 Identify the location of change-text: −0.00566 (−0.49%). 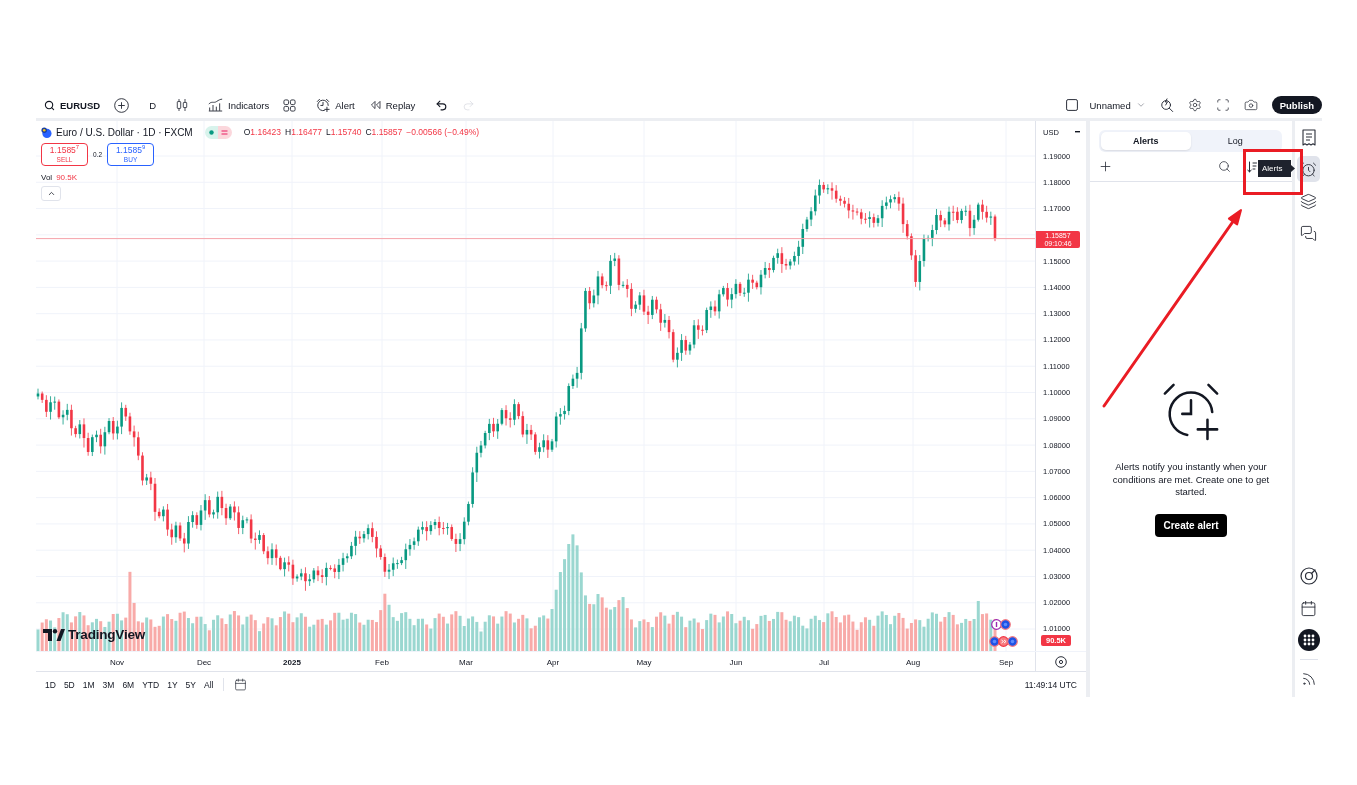
(443, 132).